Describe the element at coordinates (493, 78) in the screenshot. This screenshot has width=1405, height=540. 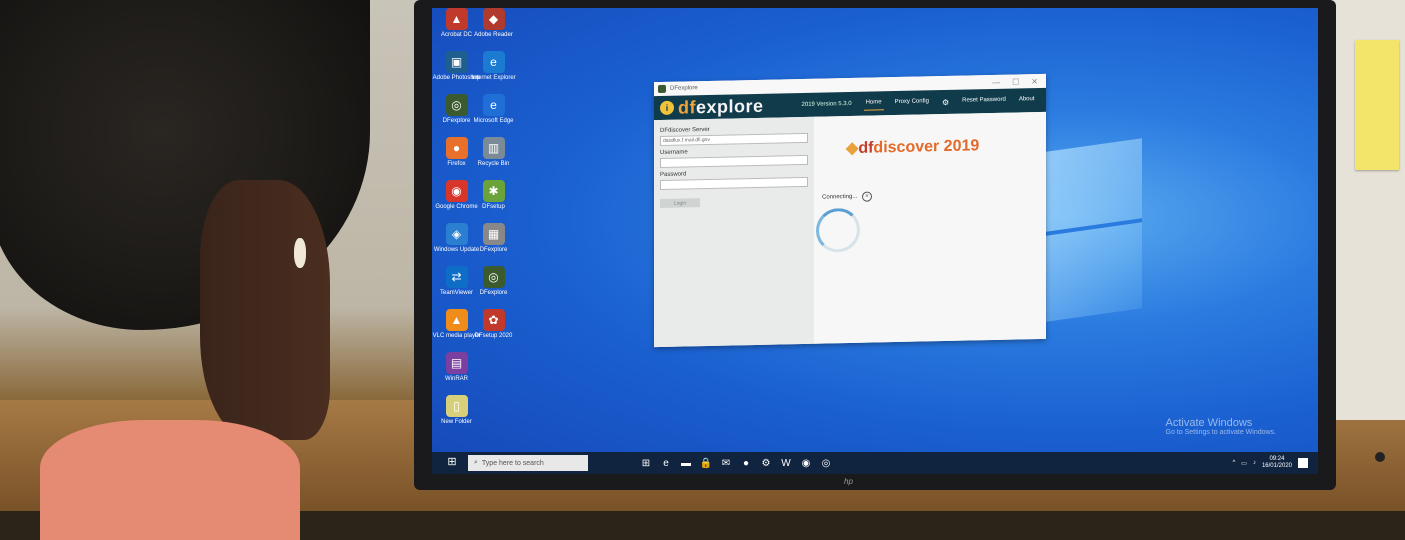
I see `desktop-icon-label: Internet Explorer` at that location.